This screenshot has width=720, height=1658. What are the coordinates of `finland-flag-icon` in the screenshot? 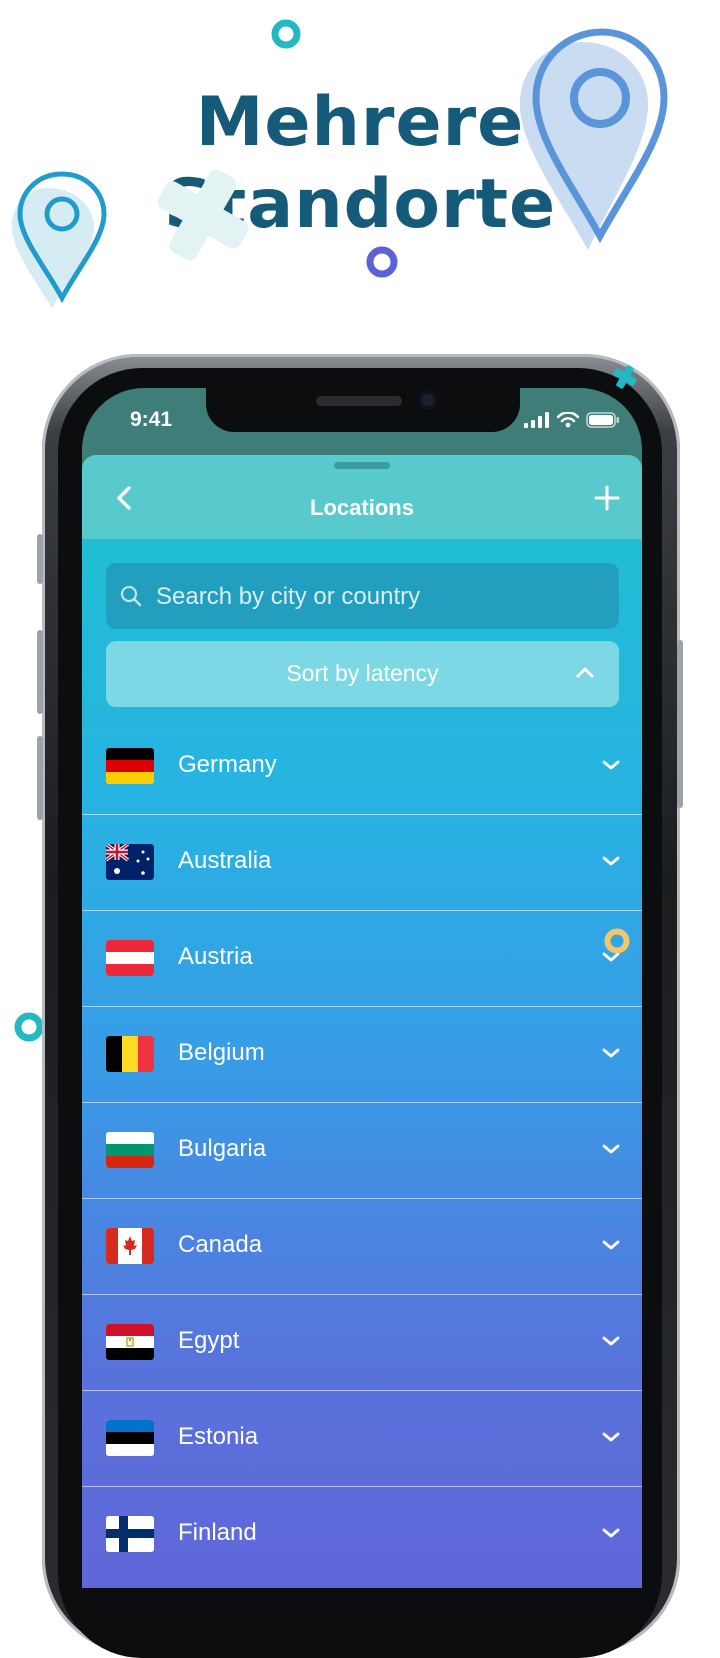 It's located at (130, 1534).